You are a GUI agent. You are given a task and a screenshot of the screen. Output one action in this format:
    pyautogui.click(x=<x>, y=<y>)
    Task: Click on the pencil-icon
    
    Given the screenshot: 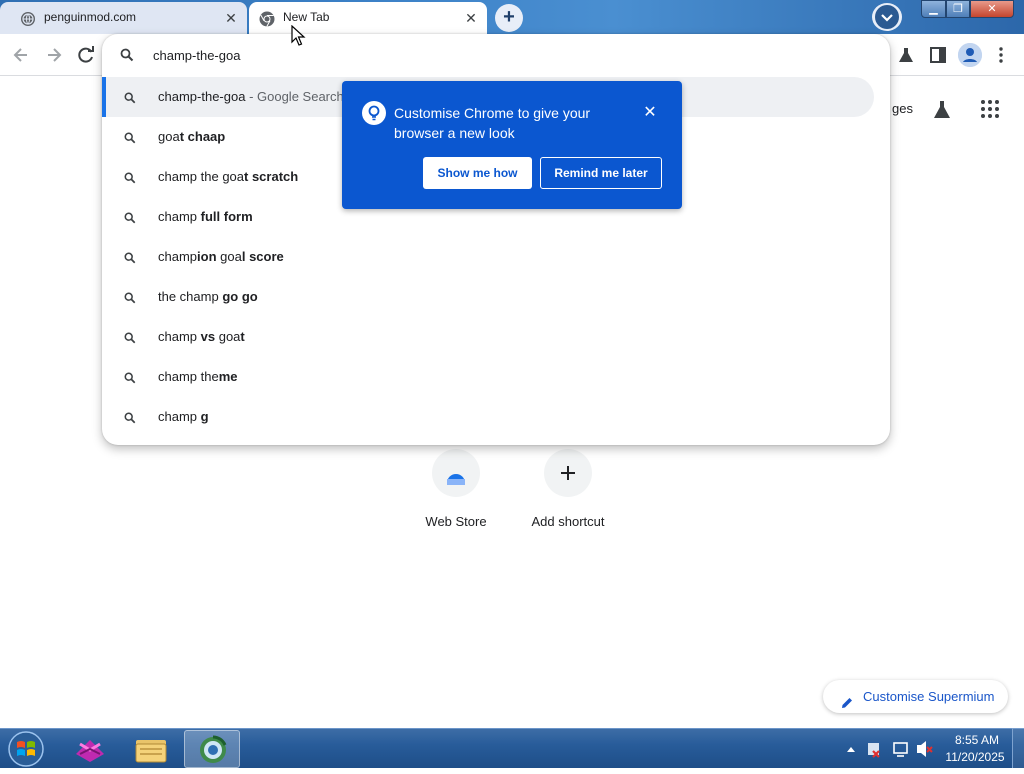 What is the action you would take?
    pyautogui.click(x=847, y=705)
    